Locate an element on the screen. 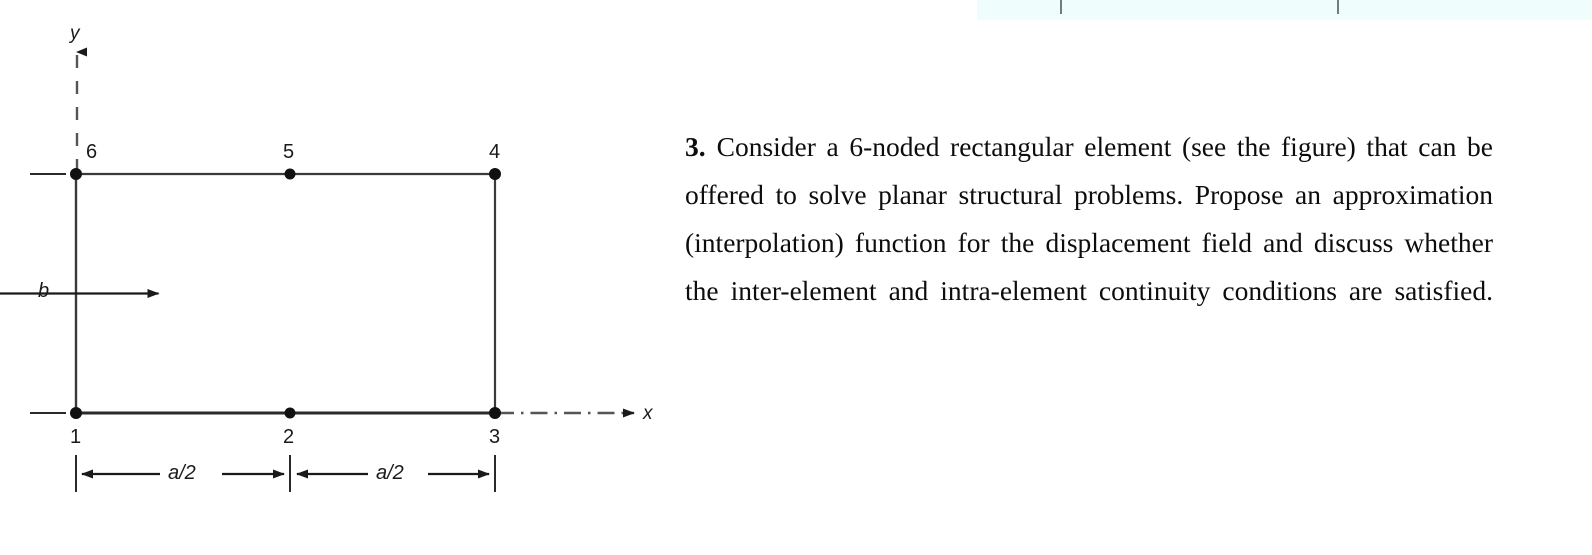 The image size is (1592, 555). node-label-4: 4 is located at coordinates (495, 152).